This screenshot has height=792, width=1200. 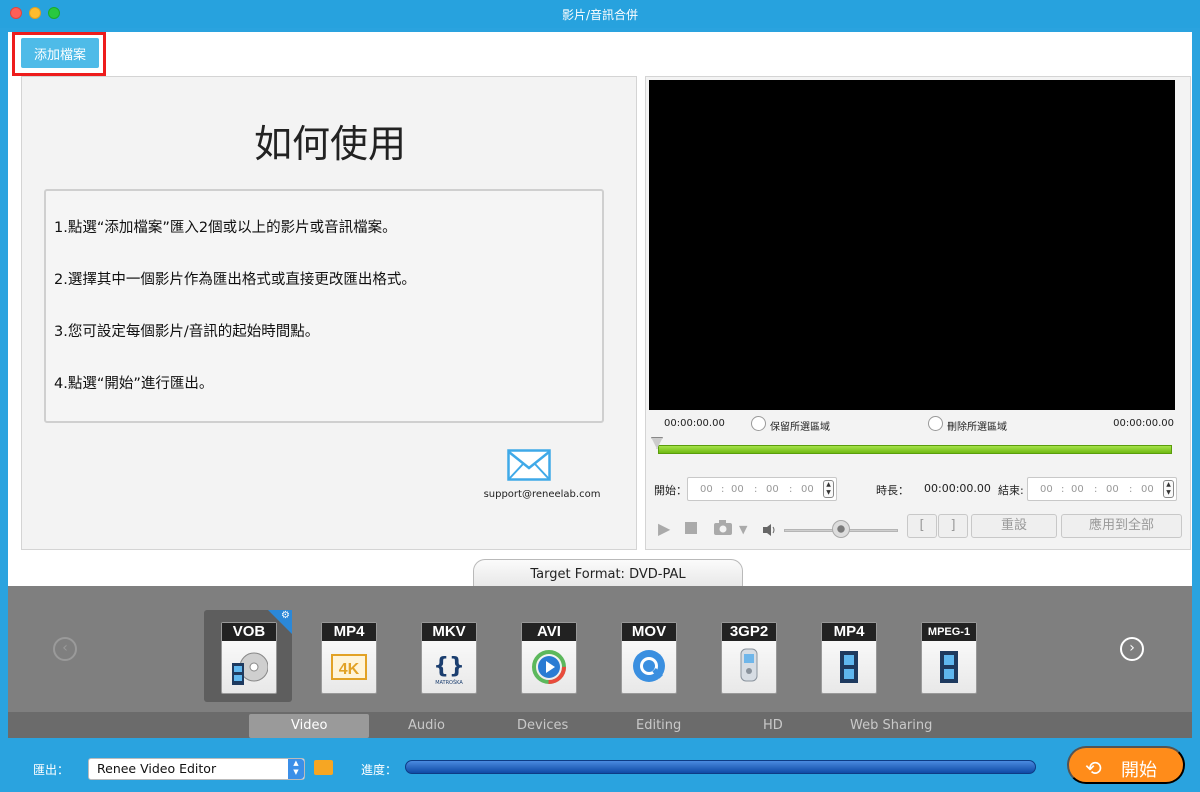 I want to click on format-mp4-4k: MP4 4K, so click(x=348, y=656).